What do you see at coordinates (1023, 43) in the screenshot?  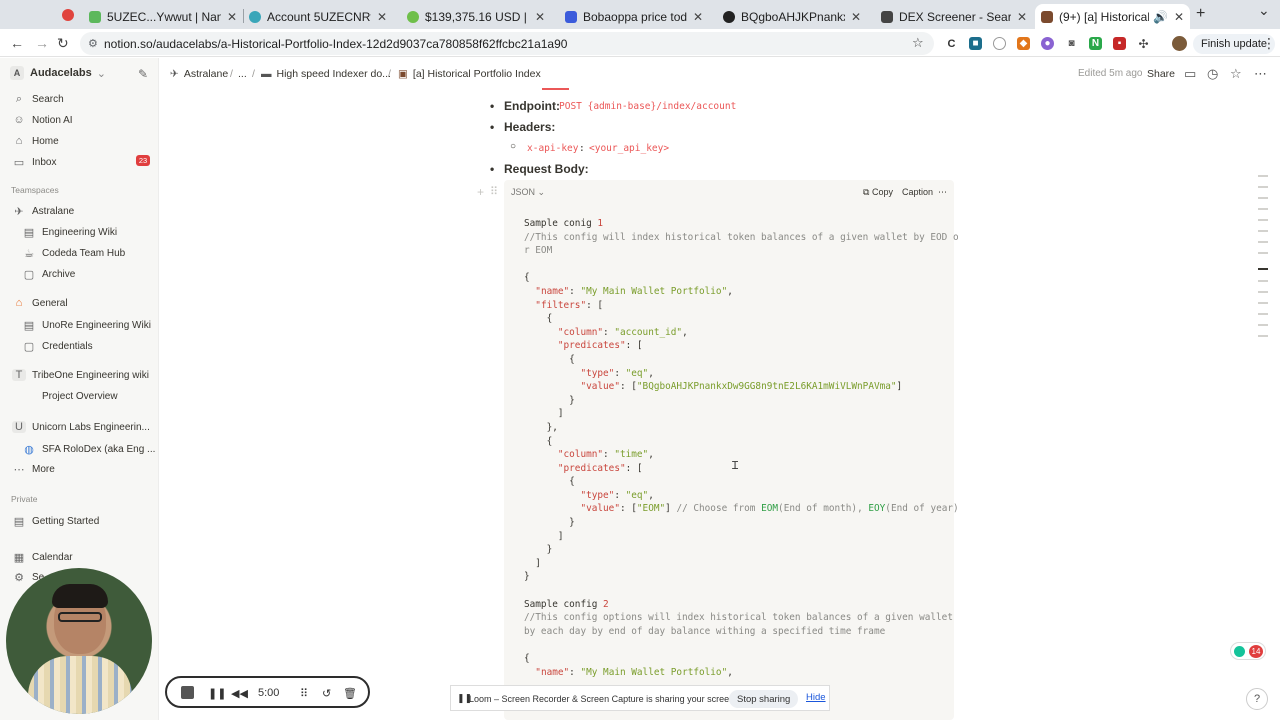 I see `metamask-icon: ◆` at bounding box center [1023, 43].